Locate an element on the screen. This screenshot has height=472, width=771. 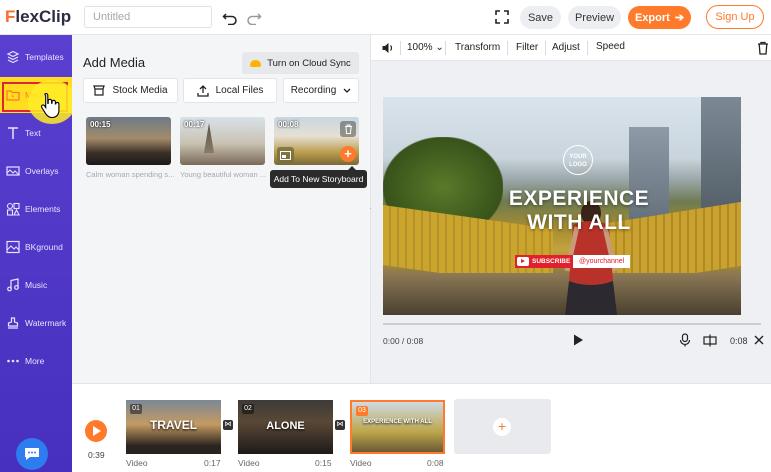
media-thumb: 00:17 is located at coordinates (222, 141).